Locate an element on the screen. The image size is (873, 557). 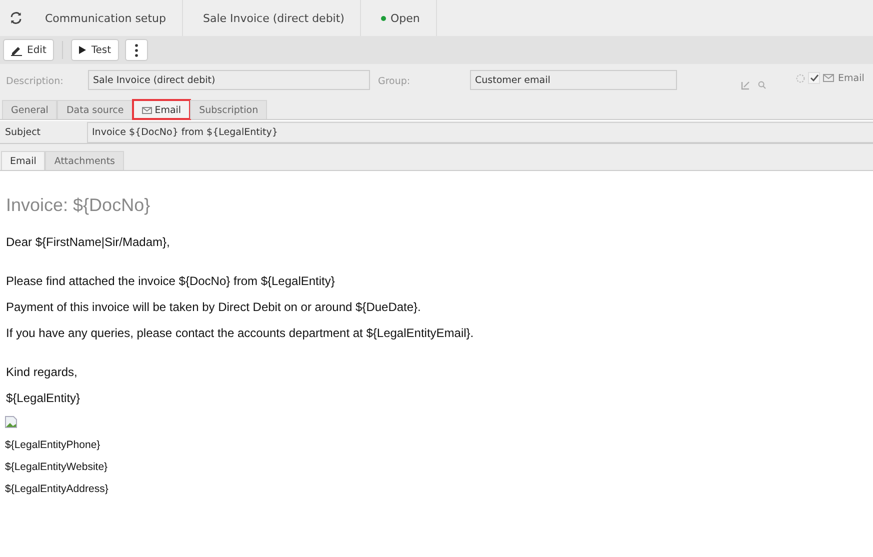
more-icon is located at coordinates (136, 50).